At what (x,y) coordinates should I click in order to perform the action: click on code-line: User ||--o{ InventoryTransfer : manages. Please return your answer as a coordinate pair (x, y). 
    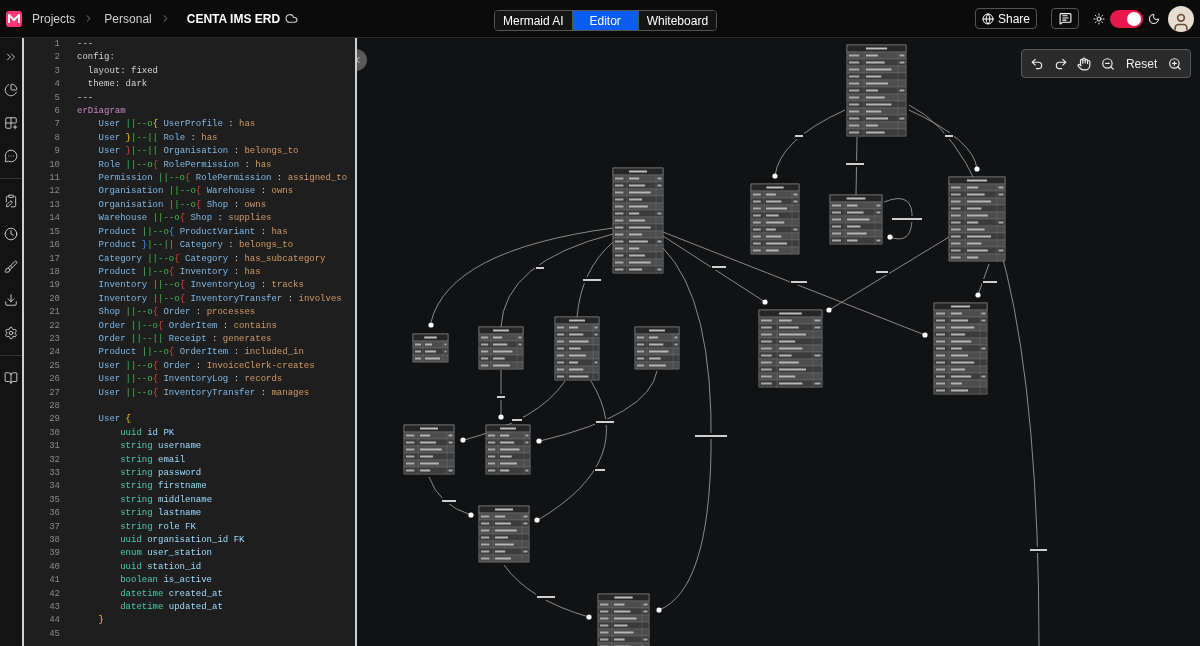
    Looking at the image, I should click on (203, 393).